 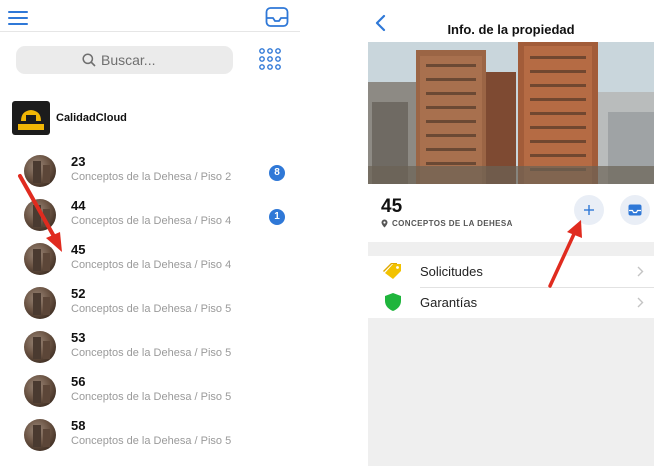 What do you see at coordinates (393, 302) in the screenshot?
I see `shield-icon` at bounding box center [393, 302].